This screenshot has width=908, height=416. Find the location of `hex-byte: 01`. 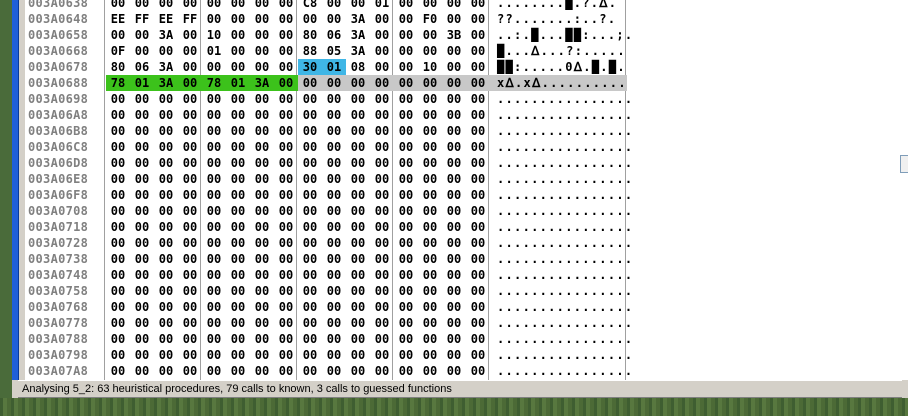

hex-byte: 01 is located at coordinates (334, 67).